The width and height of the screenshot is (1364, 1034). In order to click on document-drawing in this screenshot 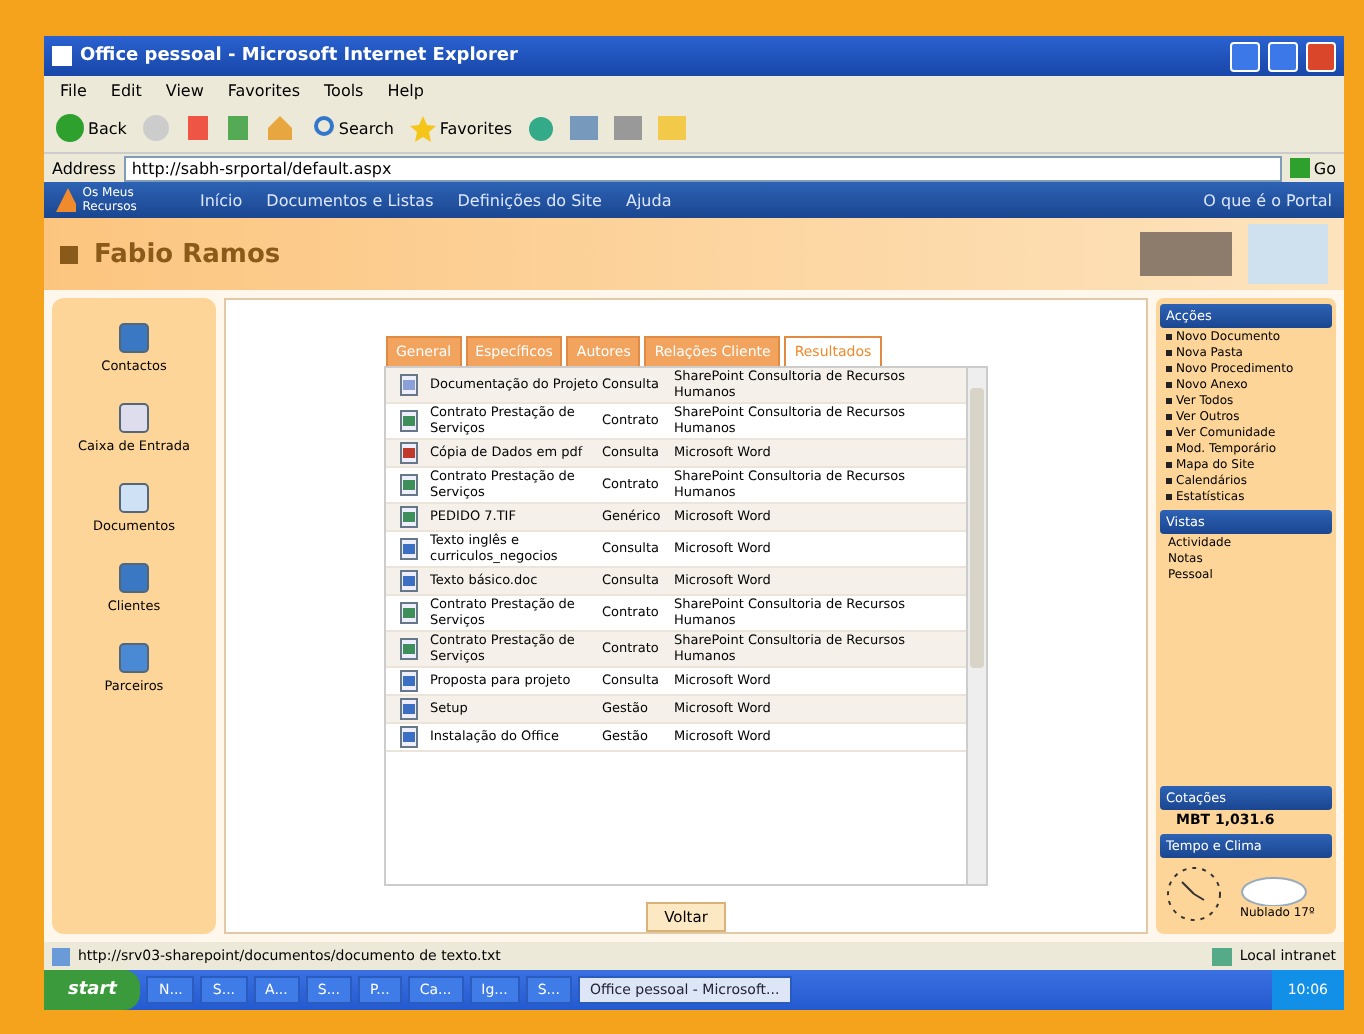, I will do `click(1288, 254)`.